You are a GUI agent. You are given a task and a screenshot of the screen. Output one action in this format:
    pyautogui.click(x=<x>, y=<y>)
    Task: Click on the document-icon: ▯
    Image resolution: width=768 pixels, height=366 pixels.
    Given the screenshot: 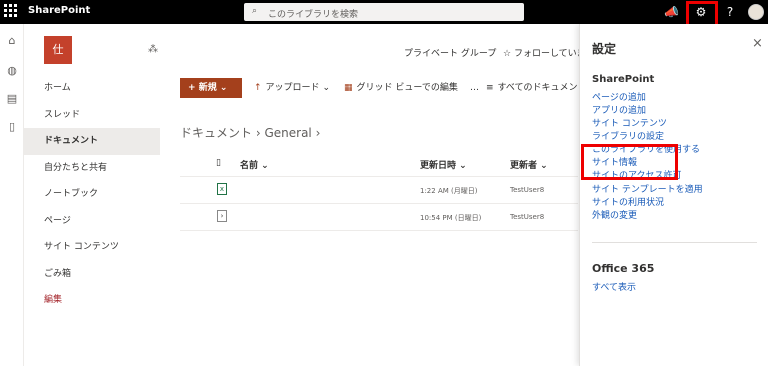 What is the action you would take?
    pyautogui.click(x=12, y=127)
    